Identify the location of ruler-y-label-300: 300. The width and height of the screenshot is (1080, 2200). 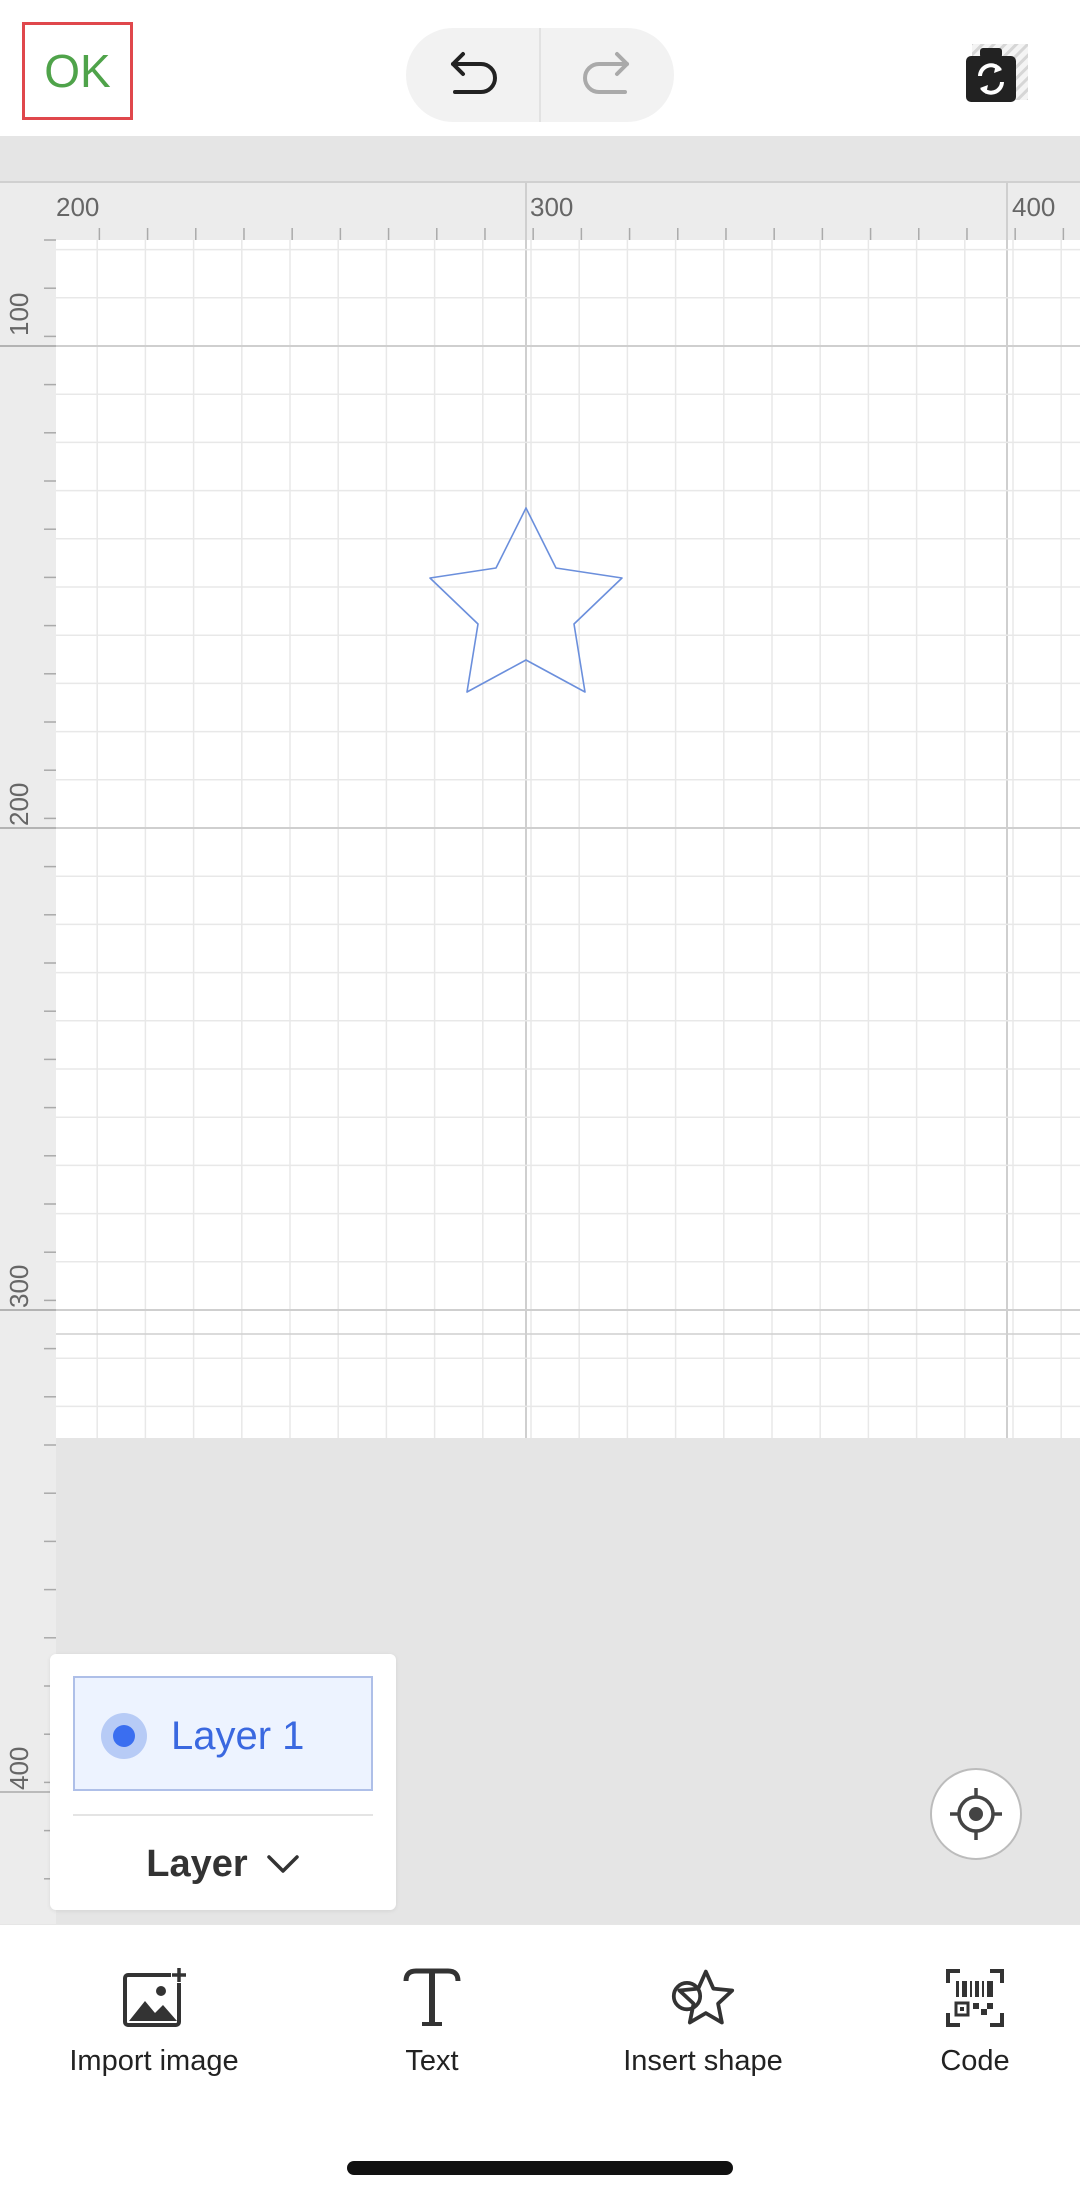
(19, 1286).